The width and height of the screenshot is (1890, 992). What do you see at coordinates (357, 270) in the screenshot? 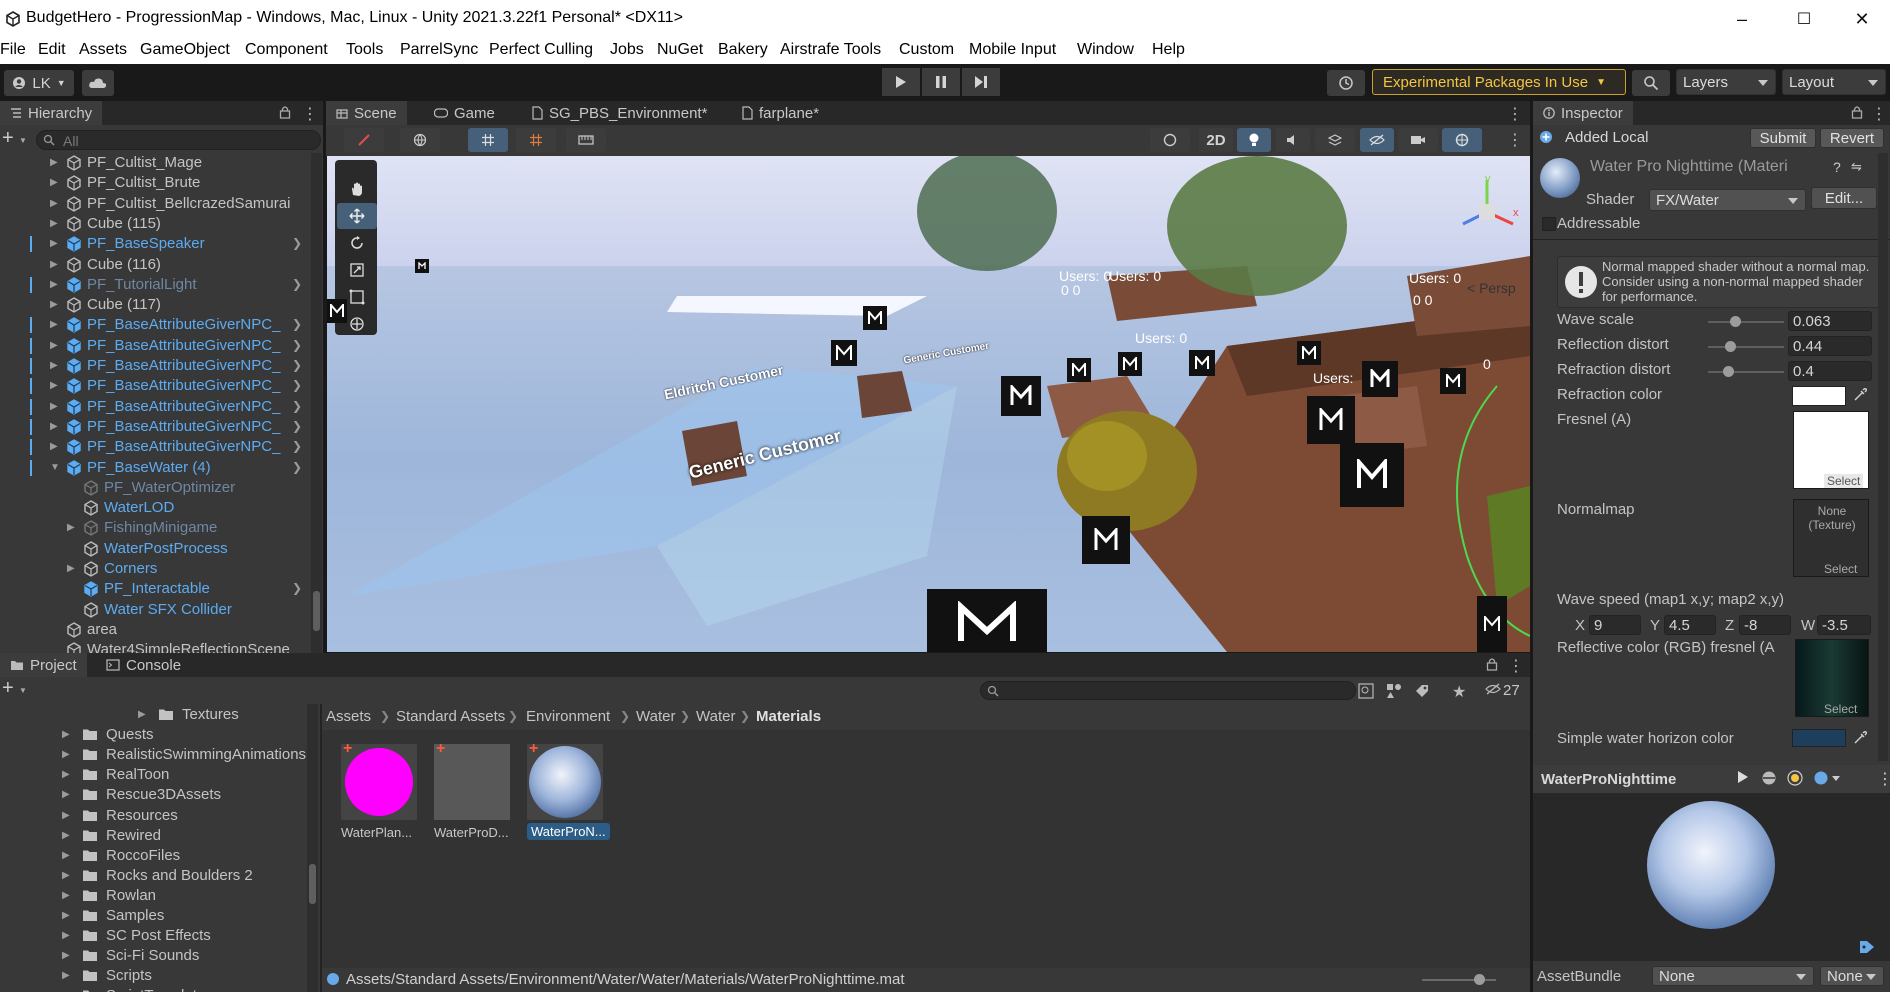
I see `scale-tool-button` at bounding box center [357, 270].